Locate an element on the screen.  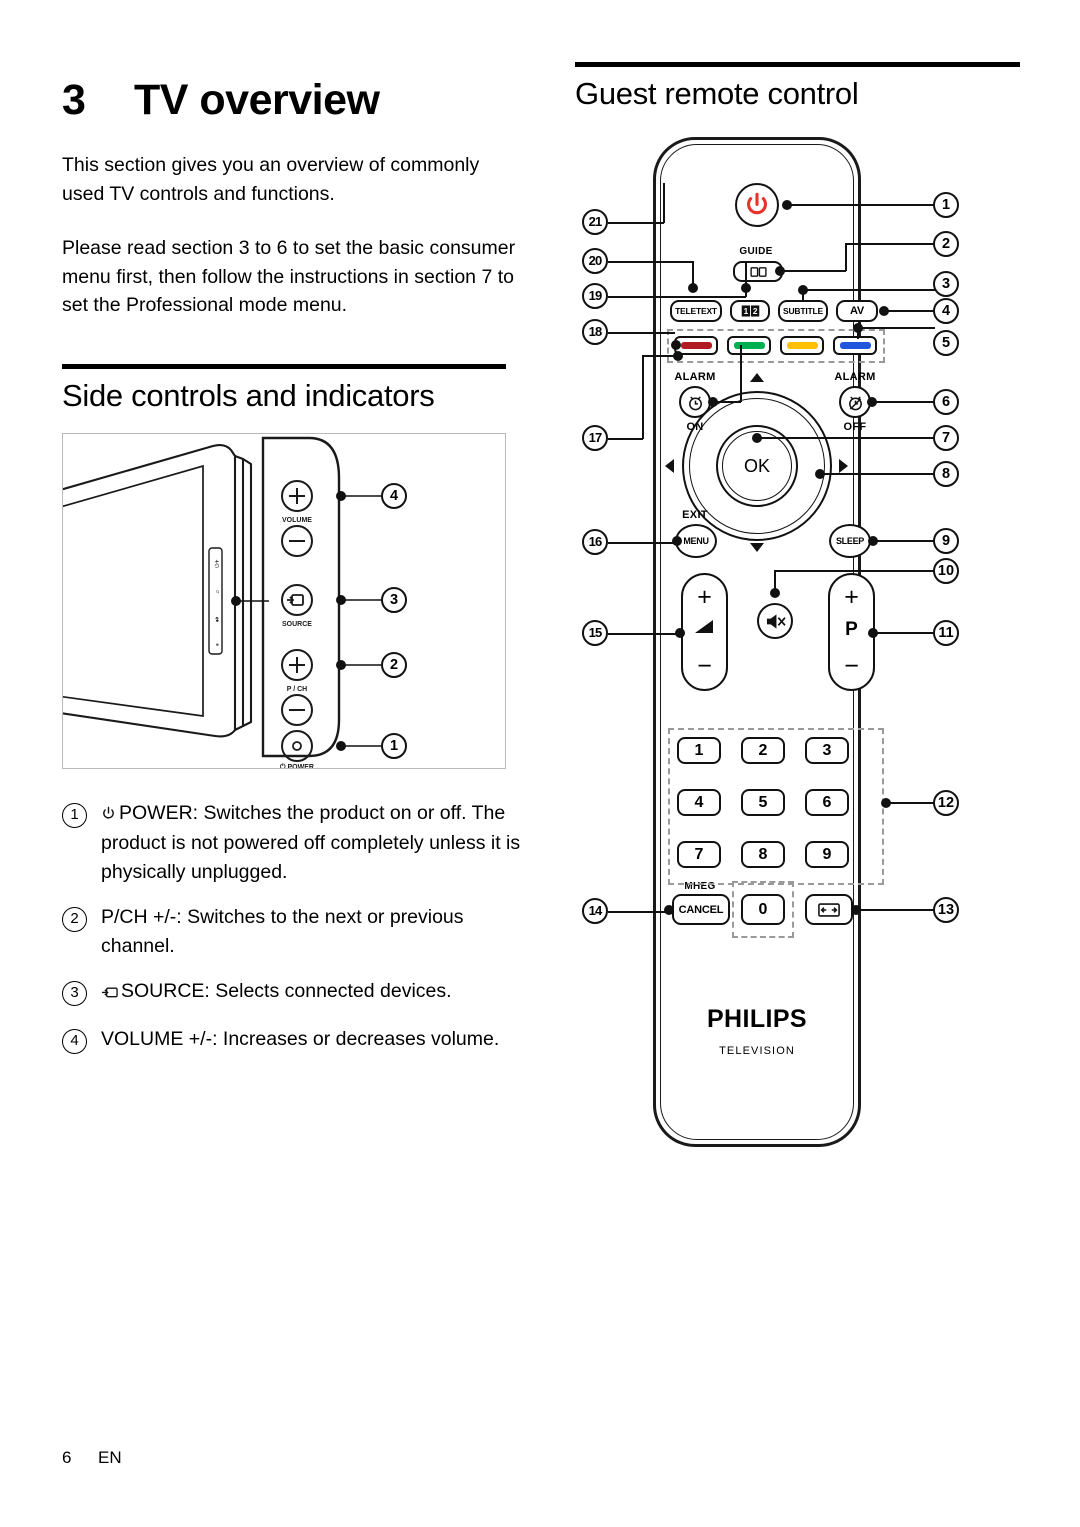
program-plus: + is located at coordinates (851, 597).